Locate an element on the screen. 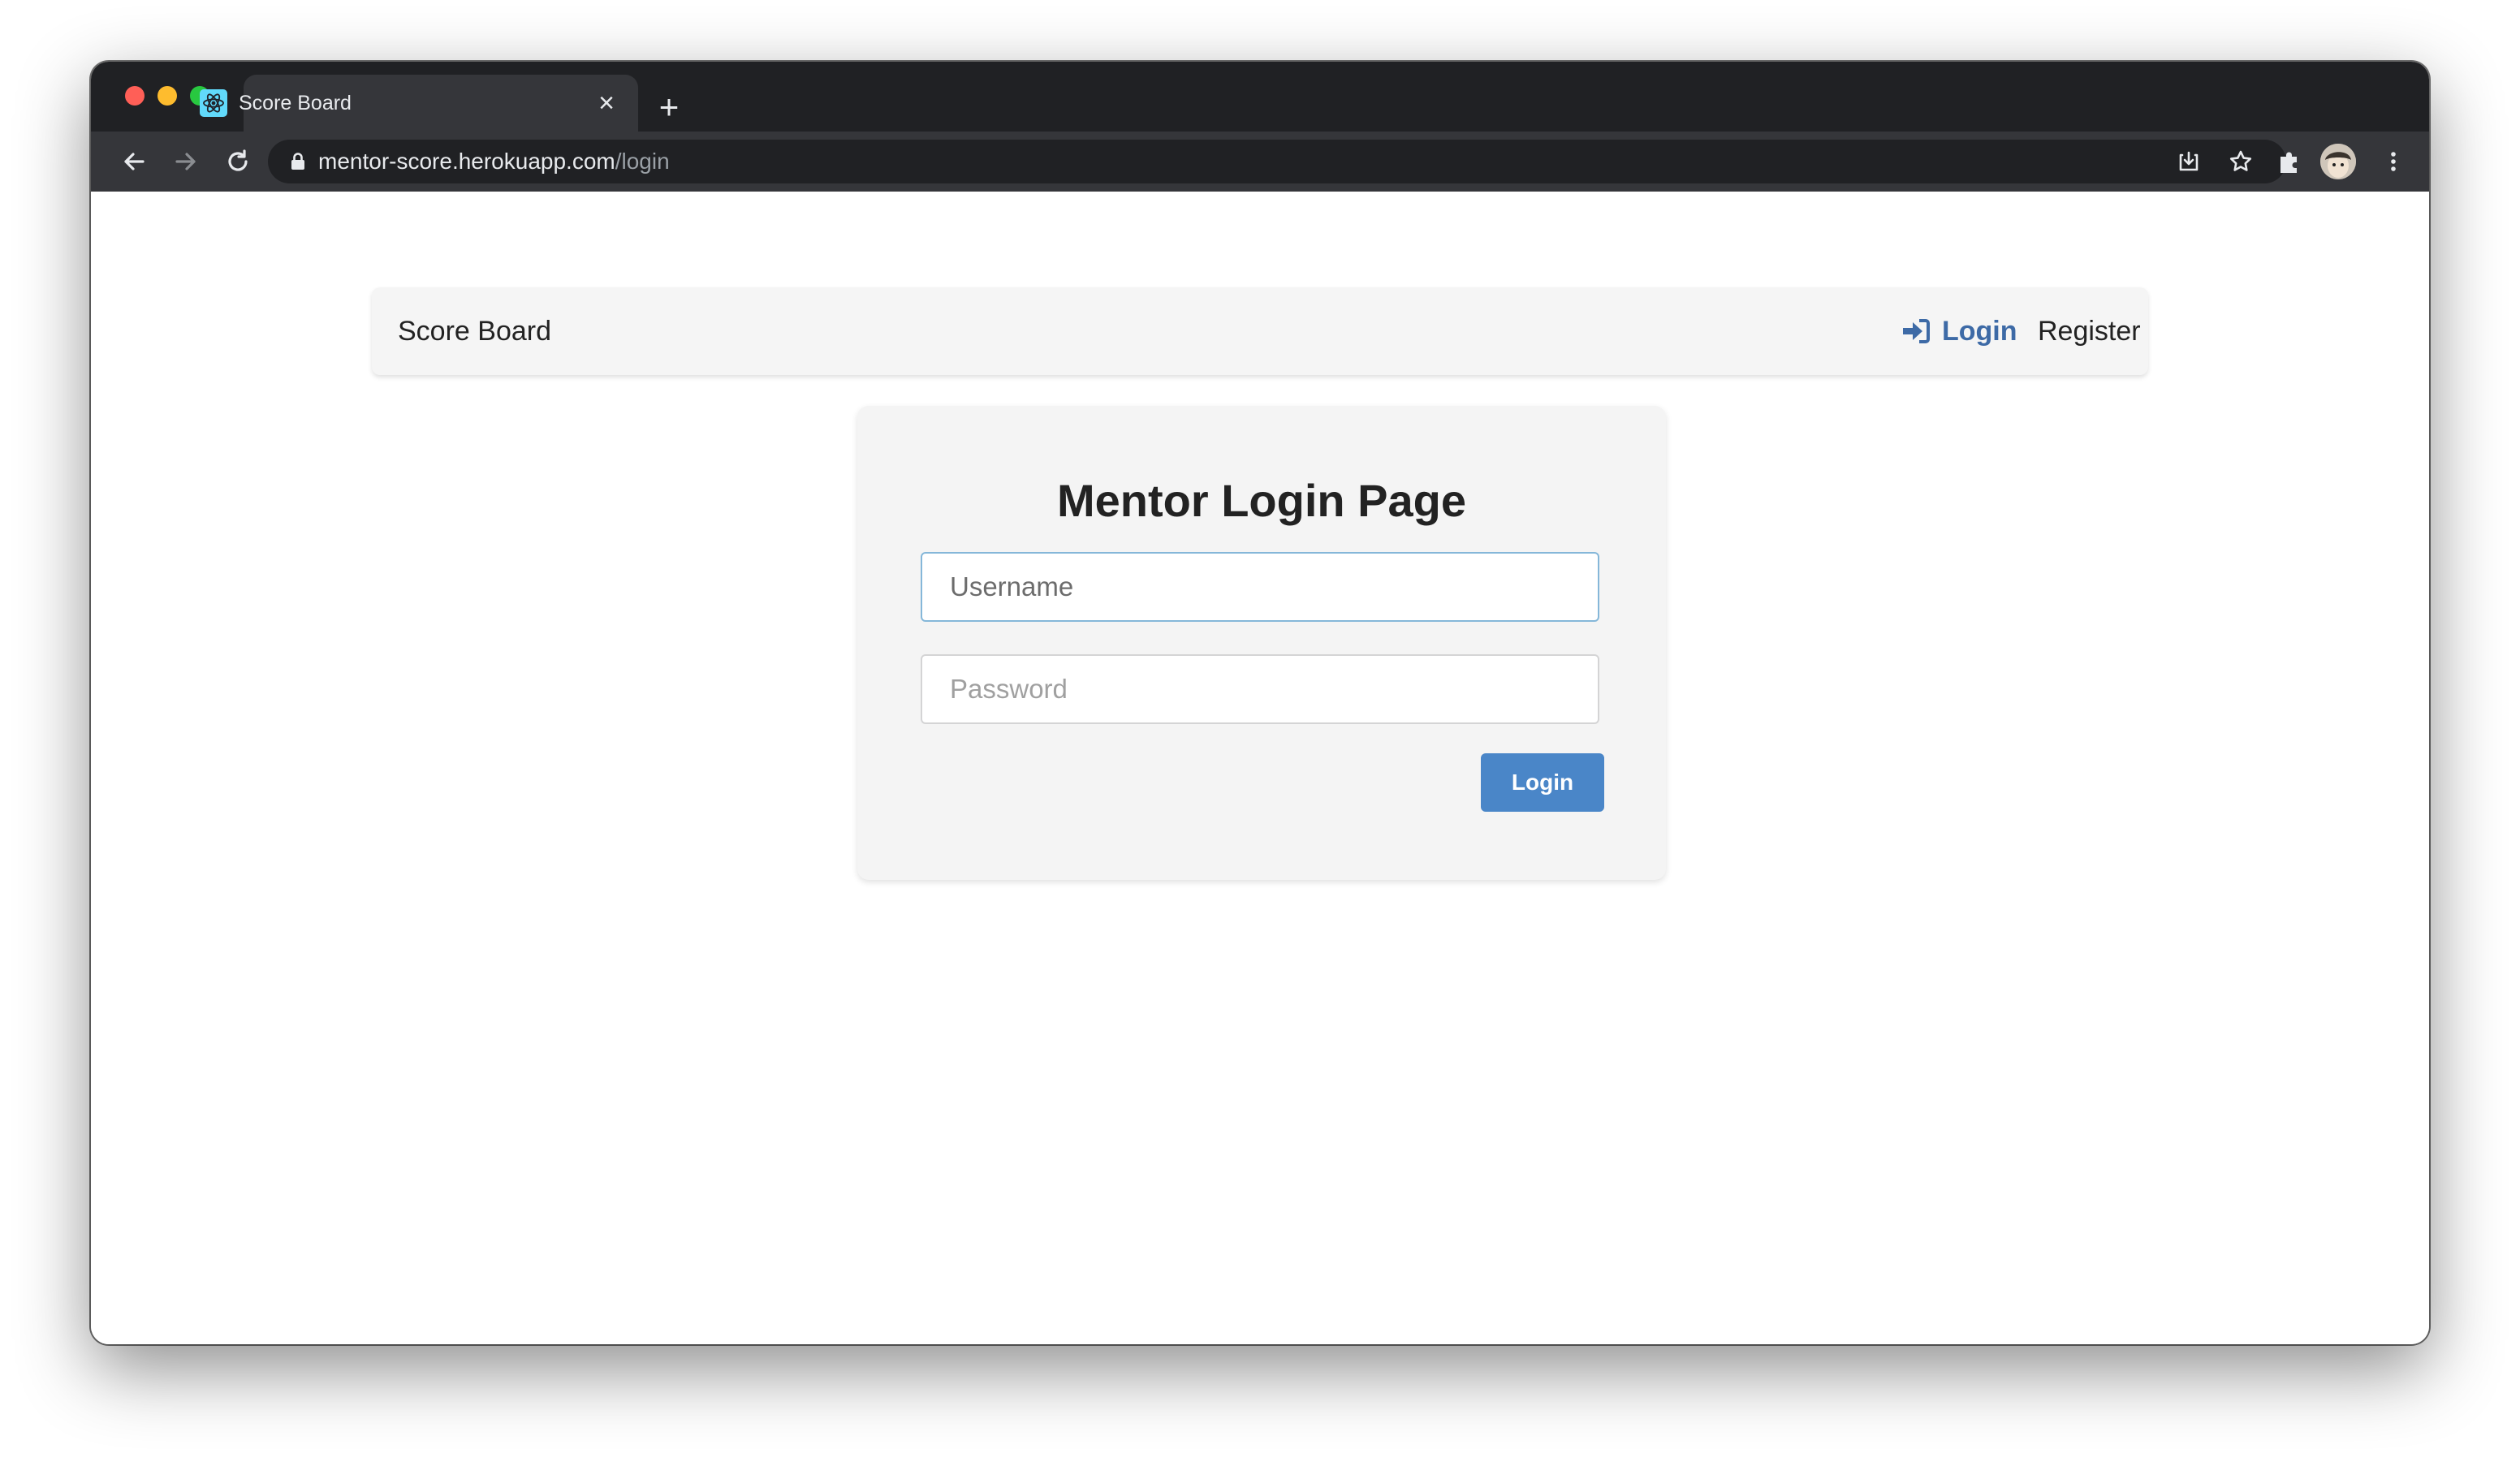 Image resolution: width=2520 pixels, height=1466 pixels. nav-login-label: Login is located at coordinates (1979, 331).